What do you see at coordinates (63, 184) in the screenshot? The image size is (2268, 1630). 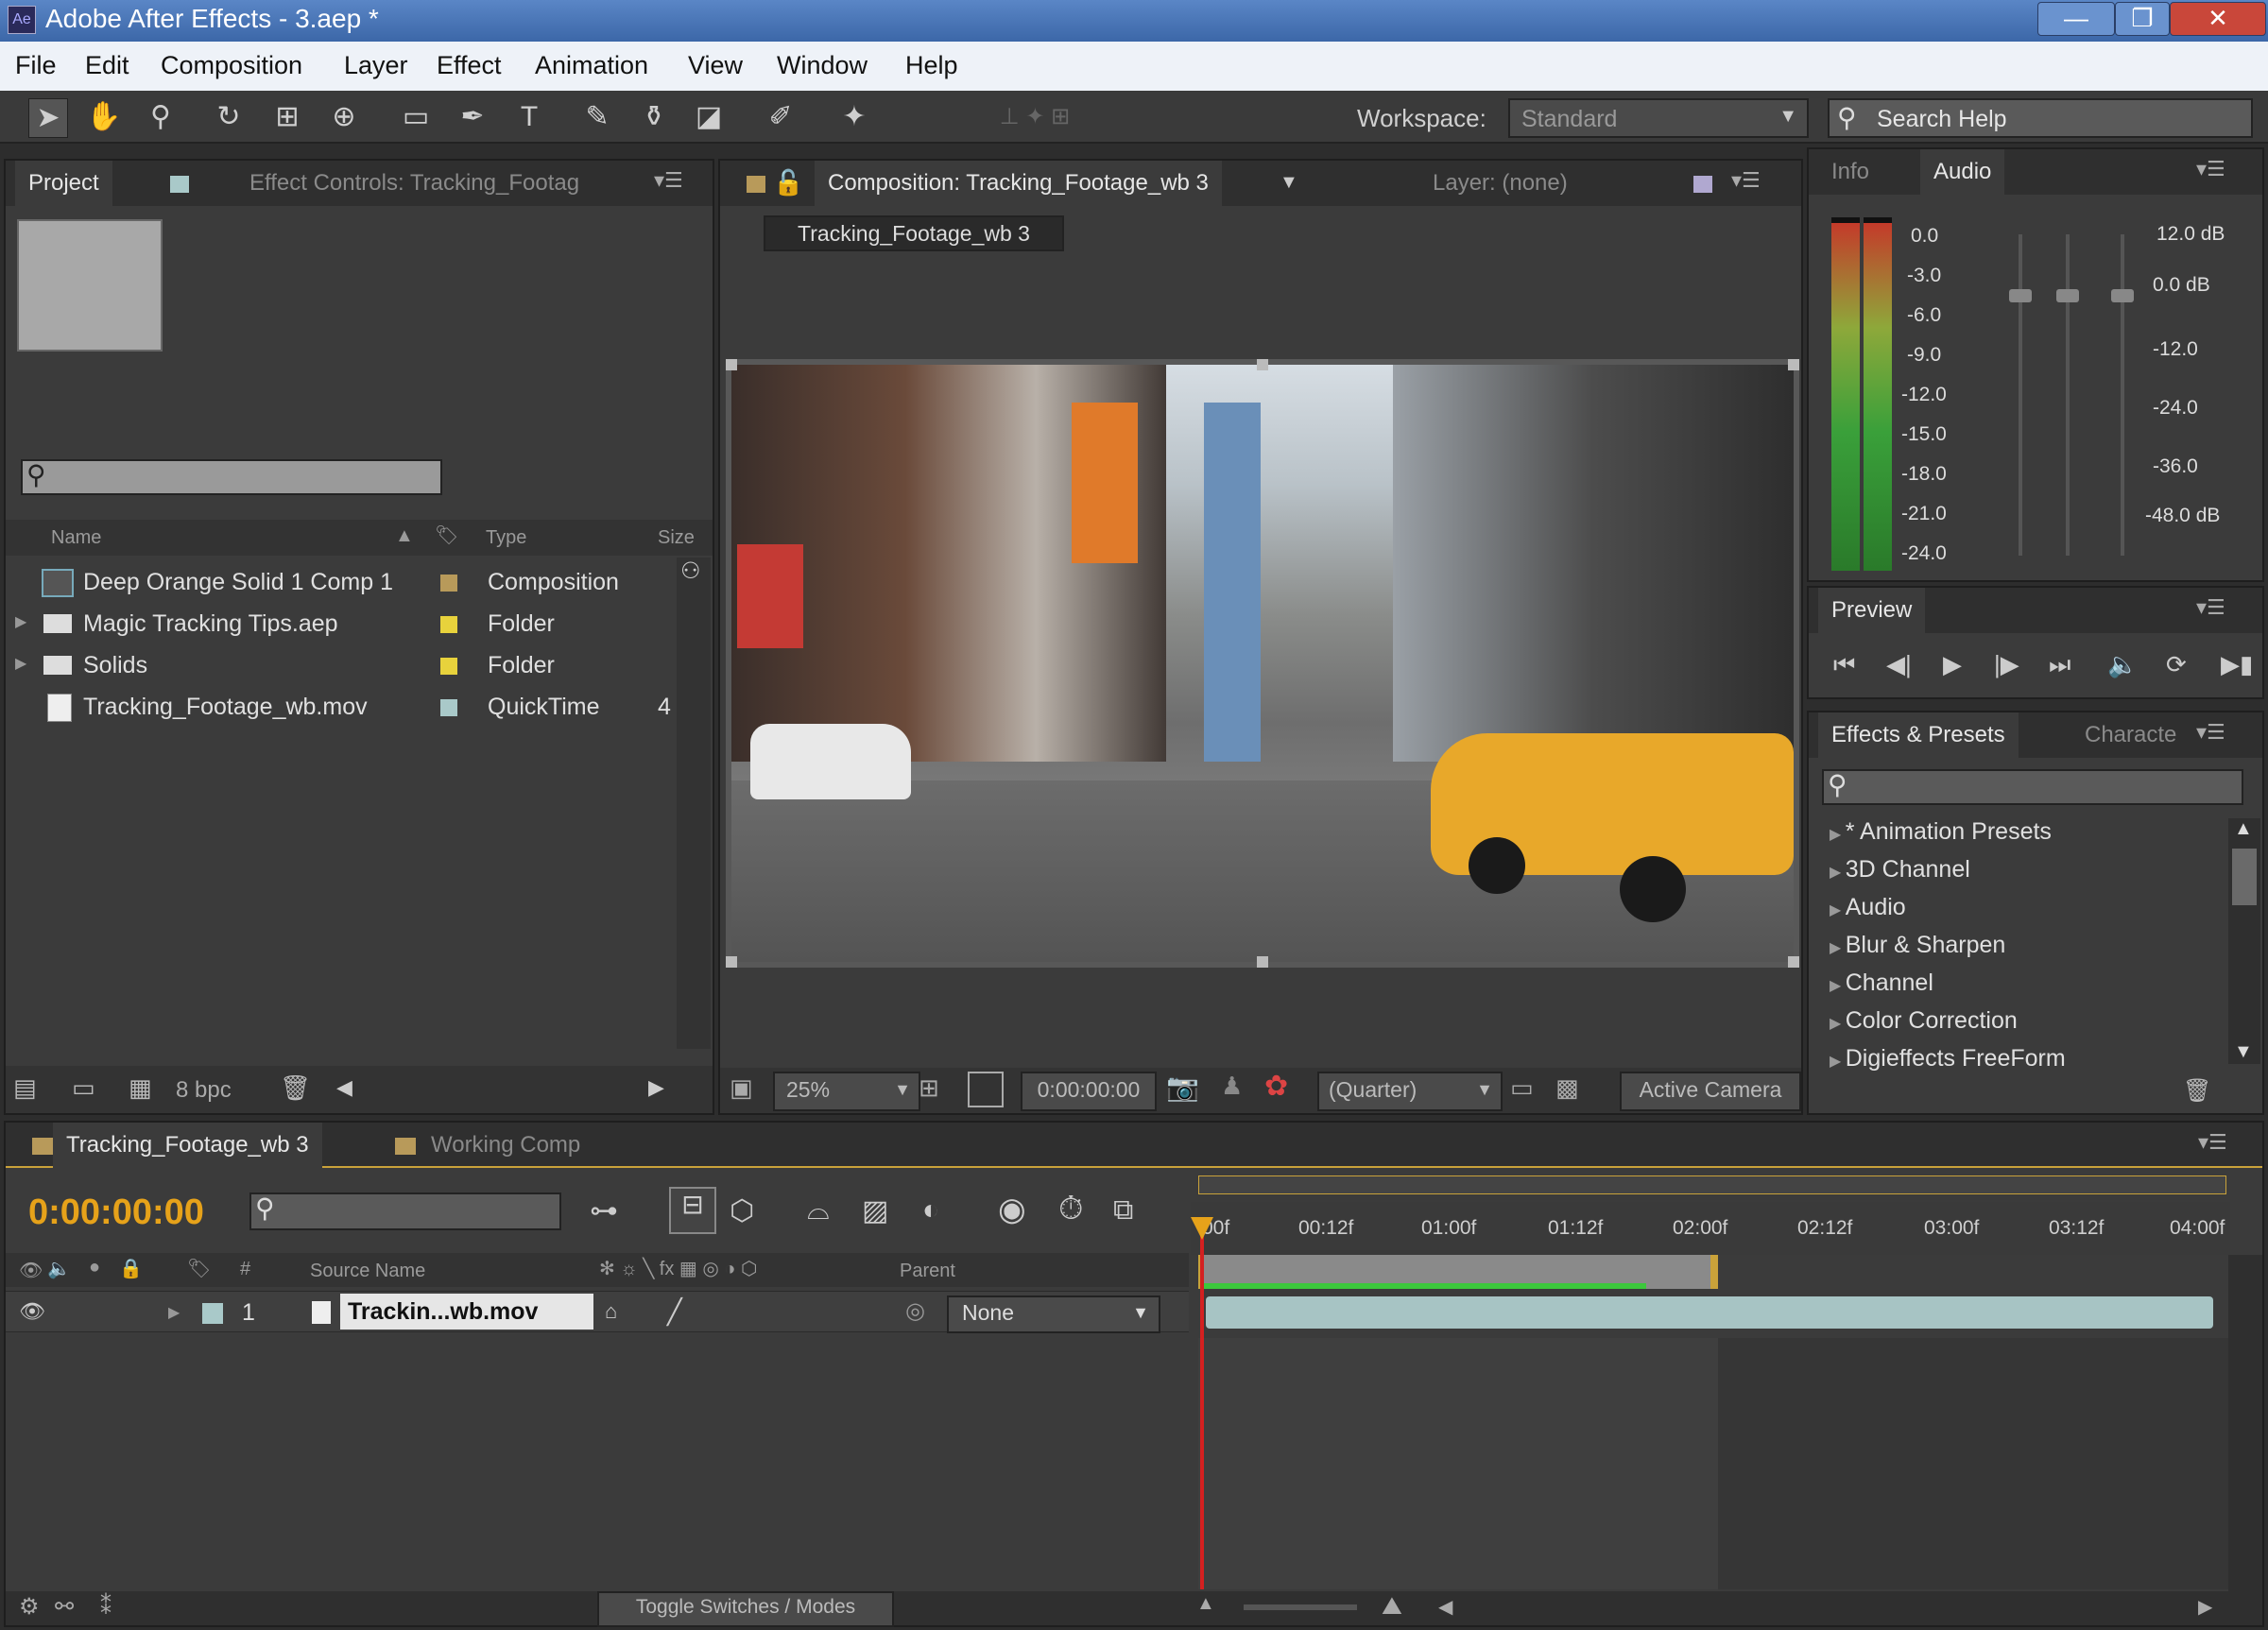 I see `tab-project: Project` at bounding box center [63, 184].